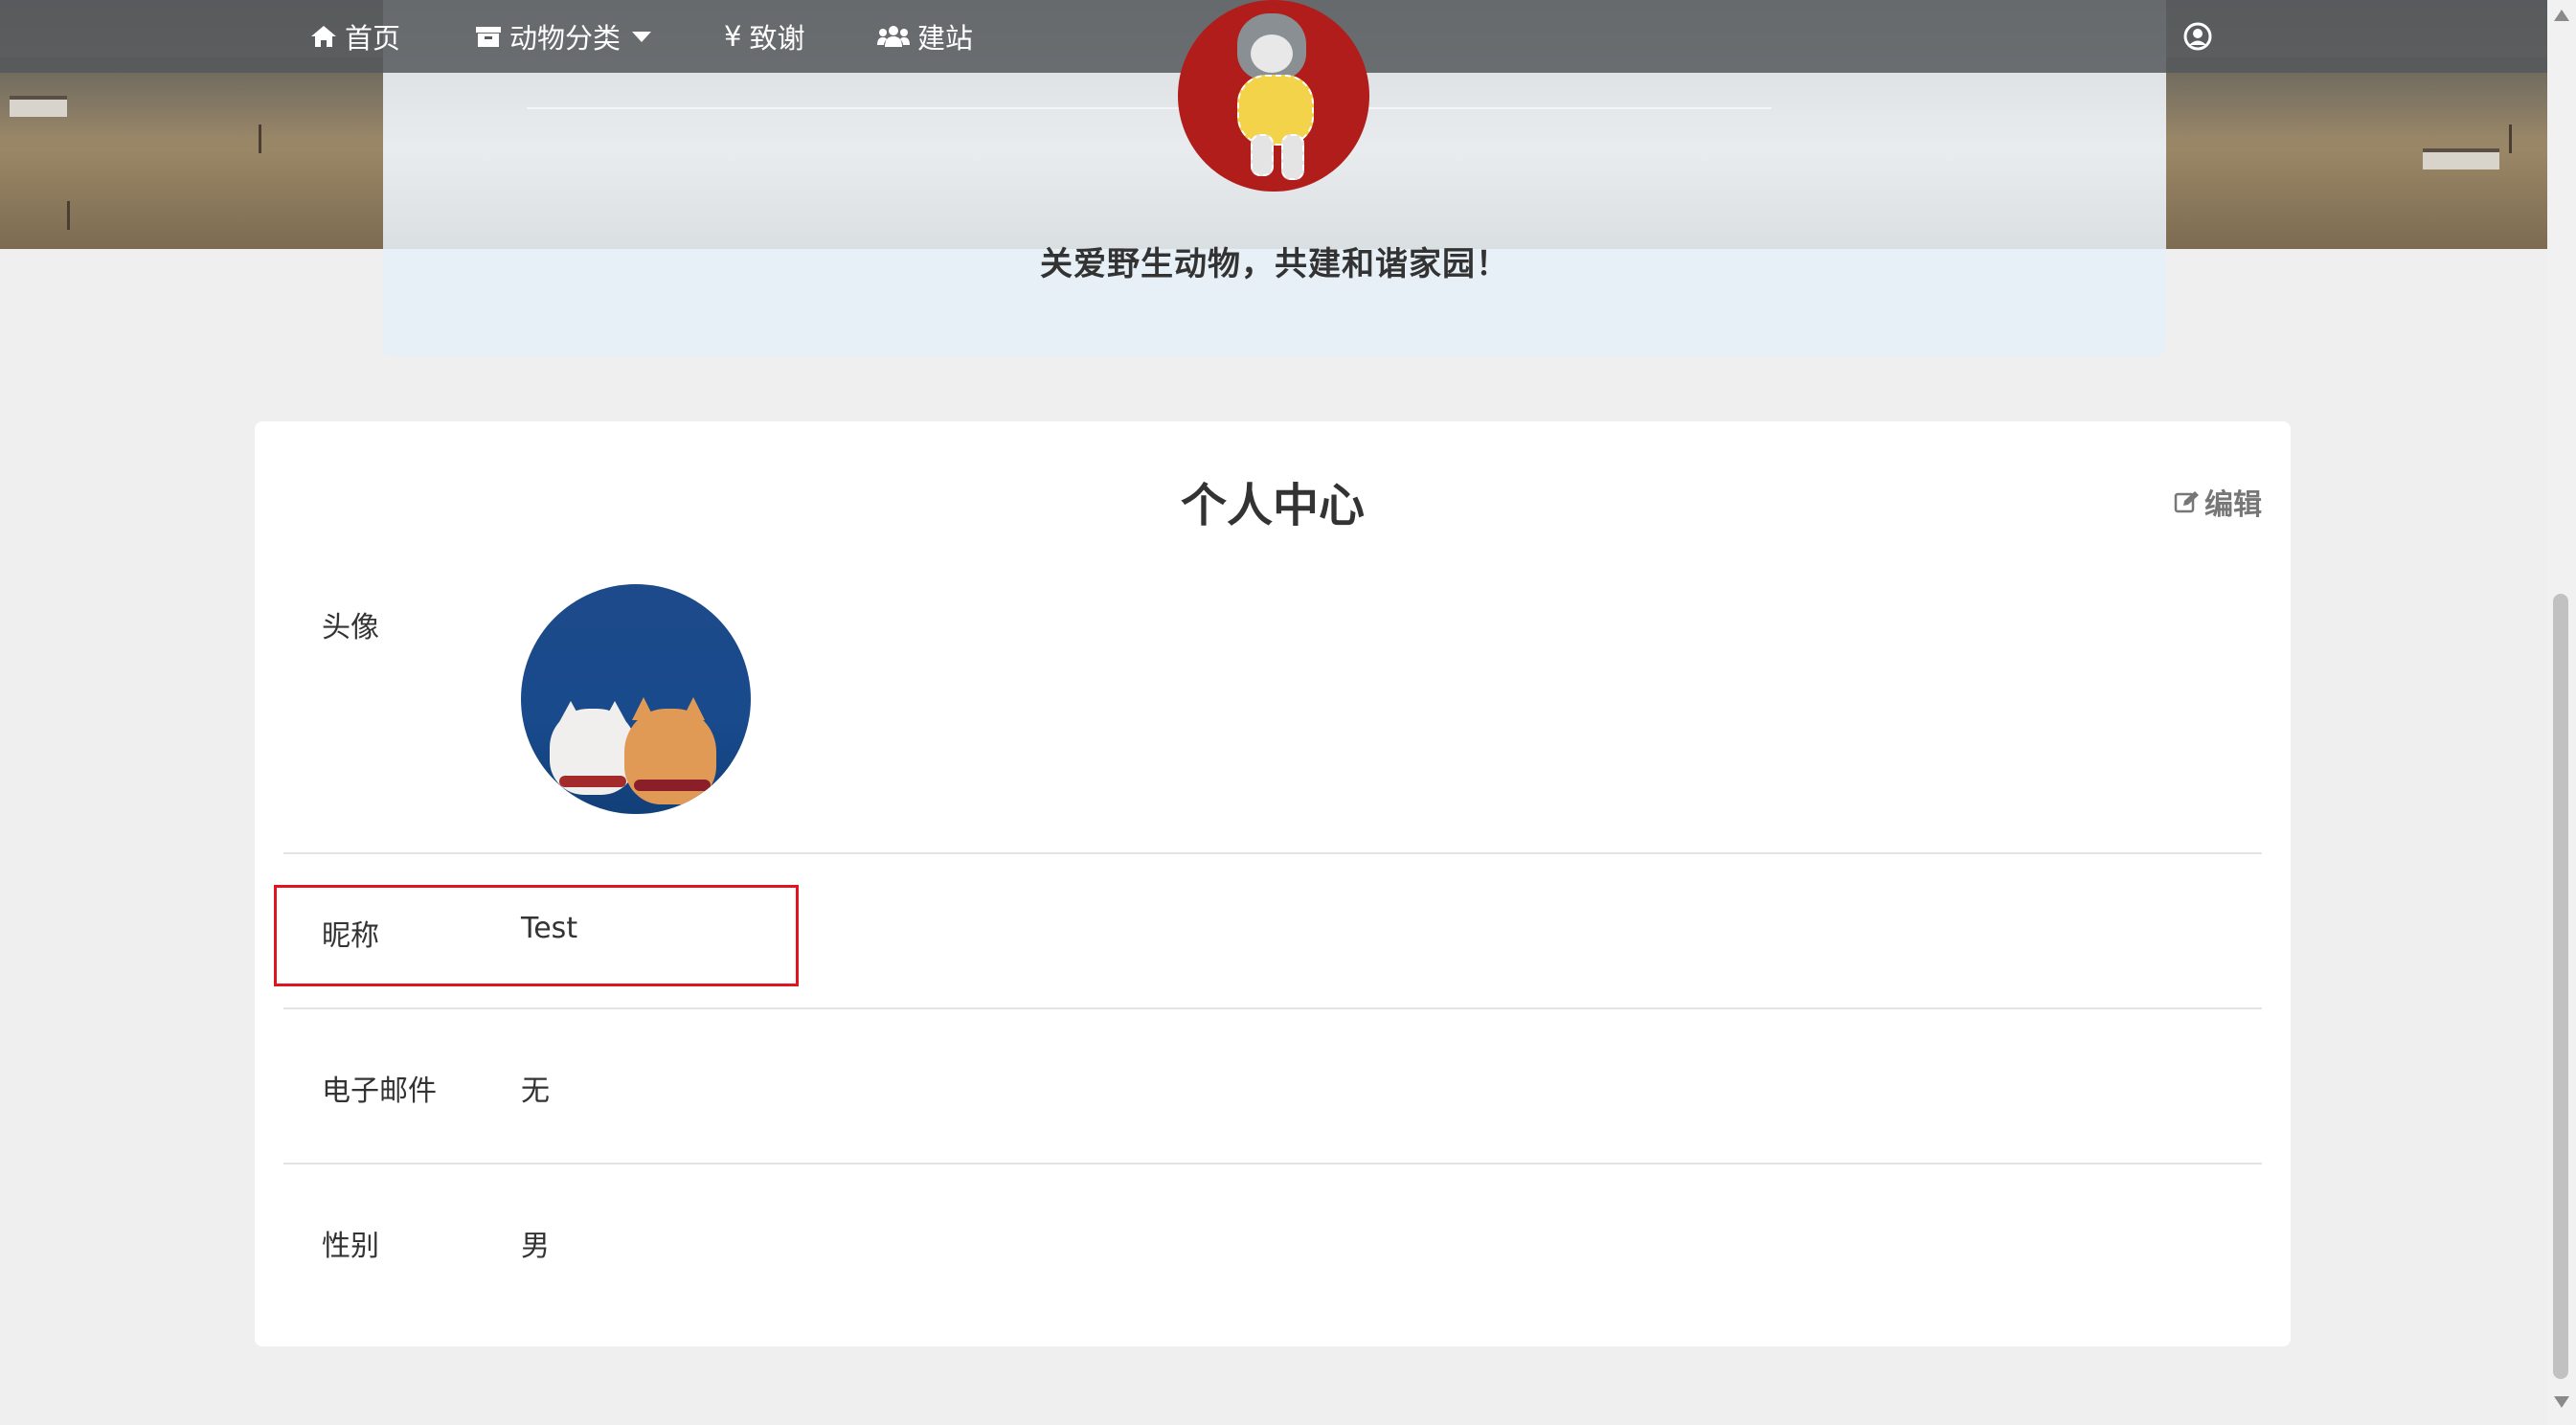 This screenshot has width=2576, height=1425. What do you see at coordinates (636, 699) in the screenshot?
I see `avatar` at bounding box center [636, 699].